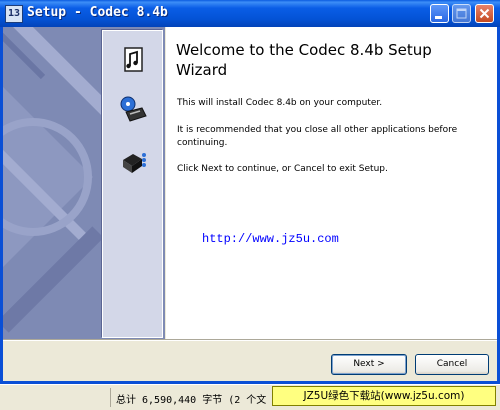  I want to click on cancel-button: Cancel, so click(452, 364).